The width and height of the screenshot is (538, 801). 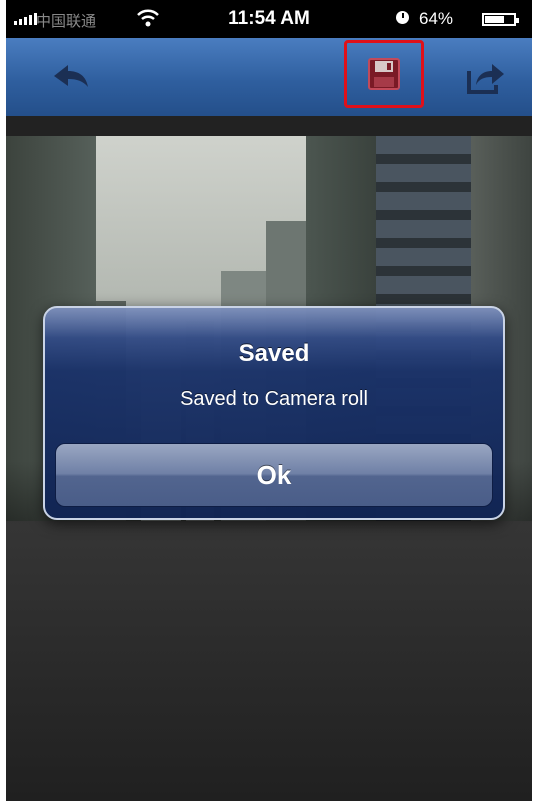 I want to click on floppy-disk-icon, so click(x=384, y=74).